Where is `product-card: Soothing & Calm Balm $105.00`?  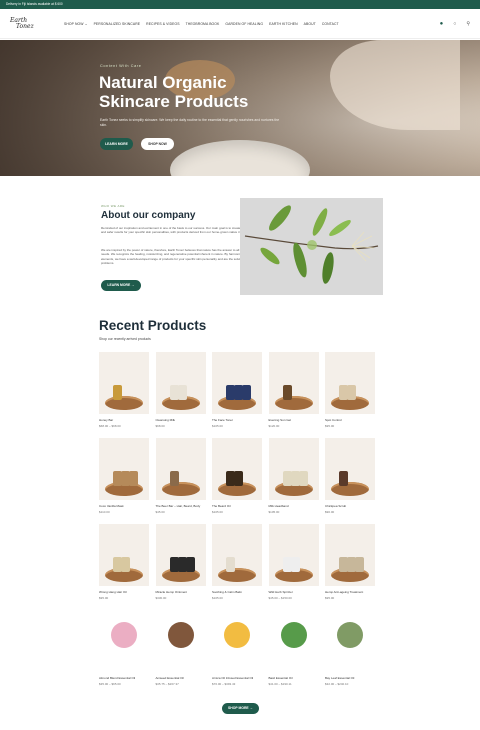 product-card: Soothing & Calm Balm $105.00 is located at coordinates (237, 567).